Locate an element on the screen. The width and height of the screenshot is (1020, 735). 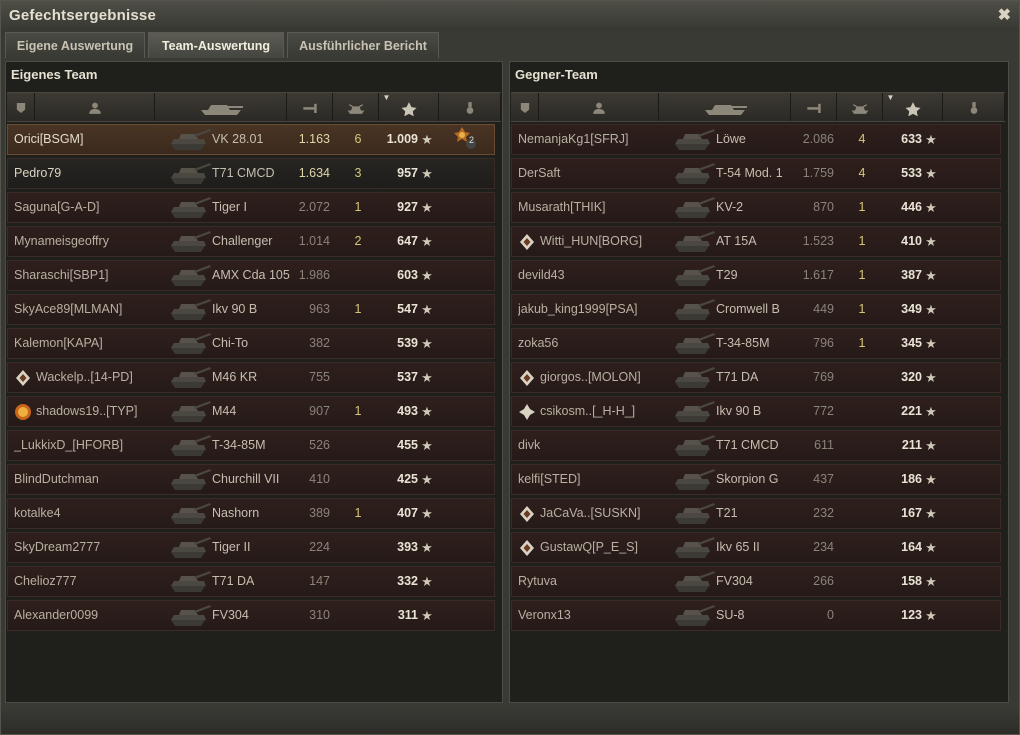
player-row: Alexander0099 FV304 310 311 ★ is located at coordinates (251, 615).